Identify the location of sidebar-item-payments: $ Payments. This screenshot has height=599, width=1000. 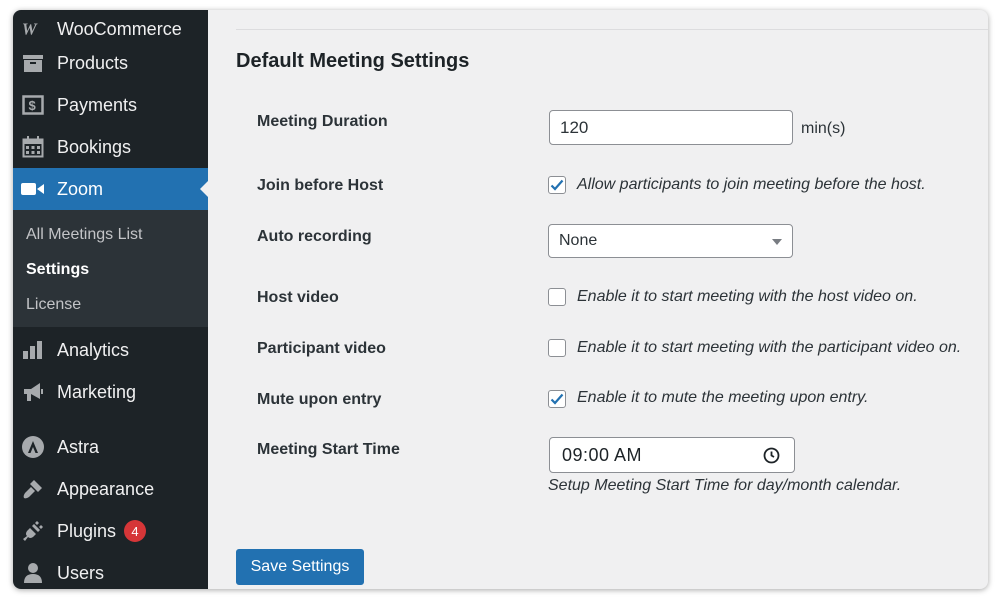
(110, 105).